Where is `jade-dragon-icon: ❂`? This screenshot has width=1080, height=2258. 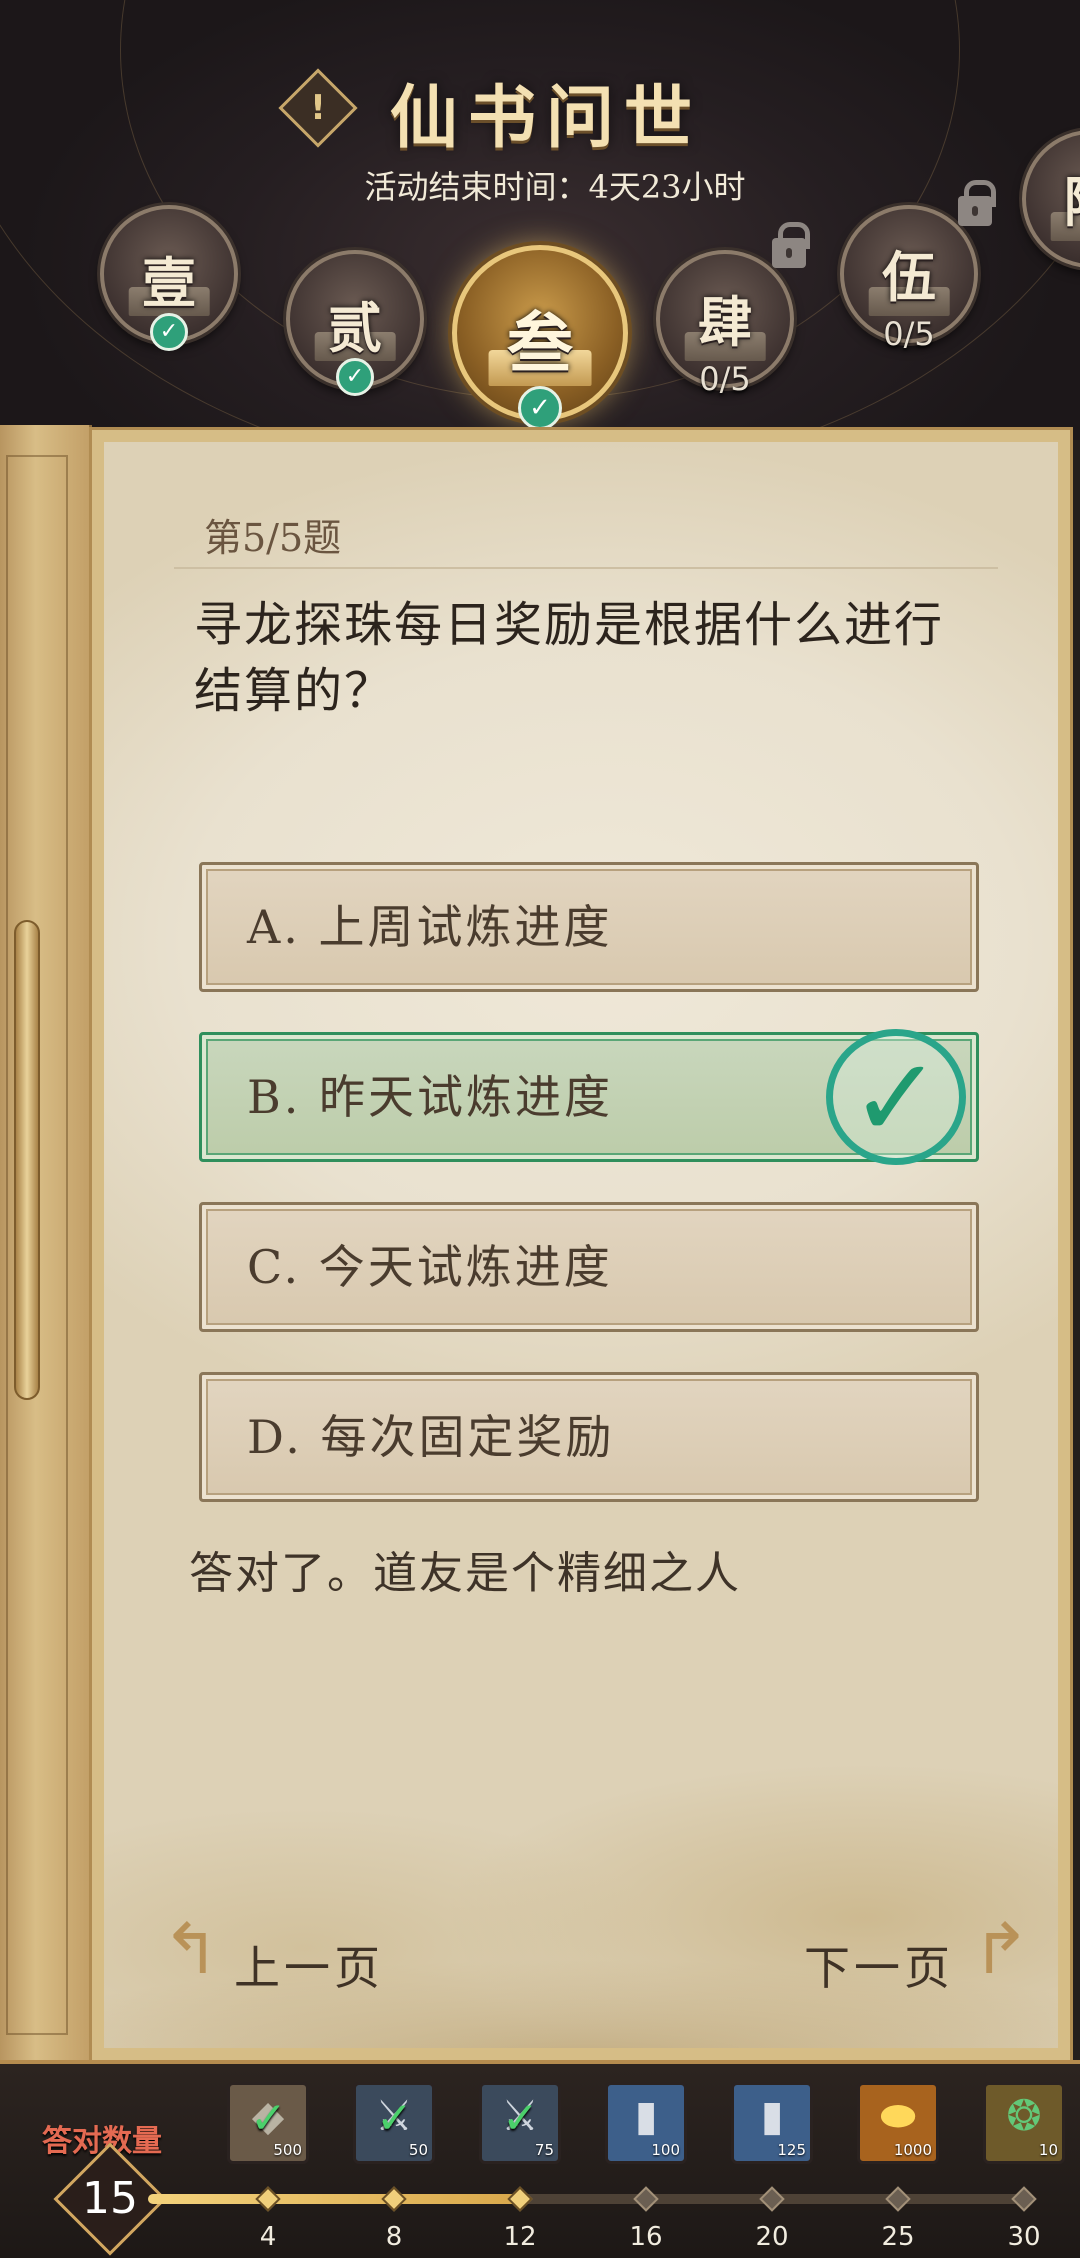 jade-dragon-icon: ❂ is located at coordinates (1024, 2115).